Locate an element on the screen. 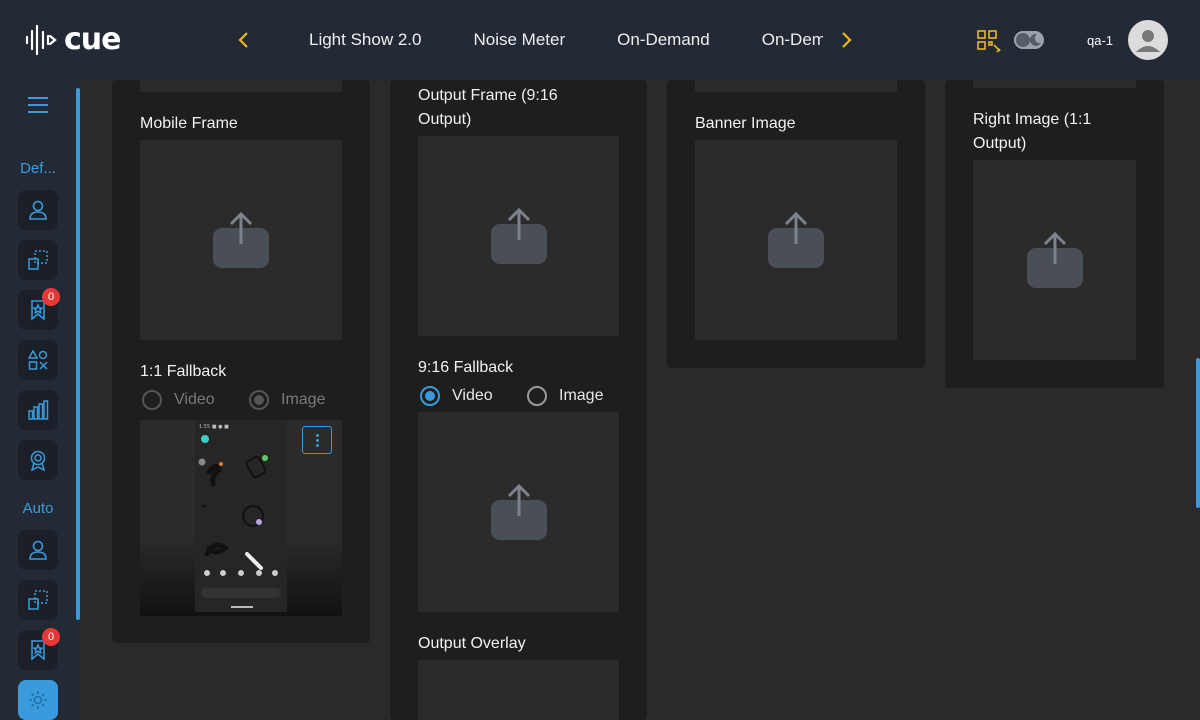 Image resolution: width=1200 pixels, height=720 pixels. radio-video-1-1: Video is located at coordinates (178, 400).